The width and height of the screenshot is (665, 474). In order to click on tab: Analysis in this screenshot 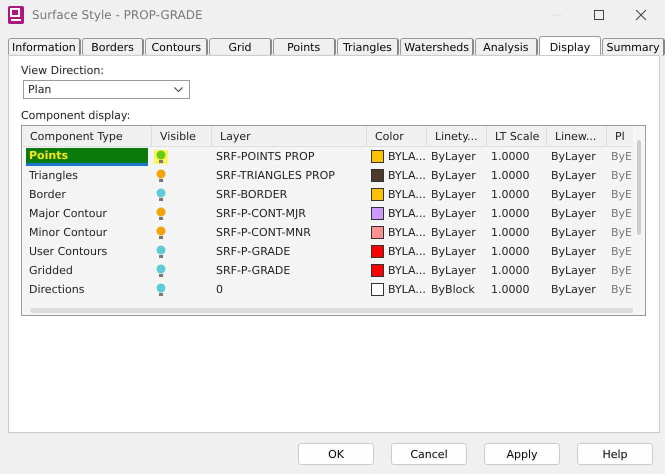, I will do `click(506, 47)`.